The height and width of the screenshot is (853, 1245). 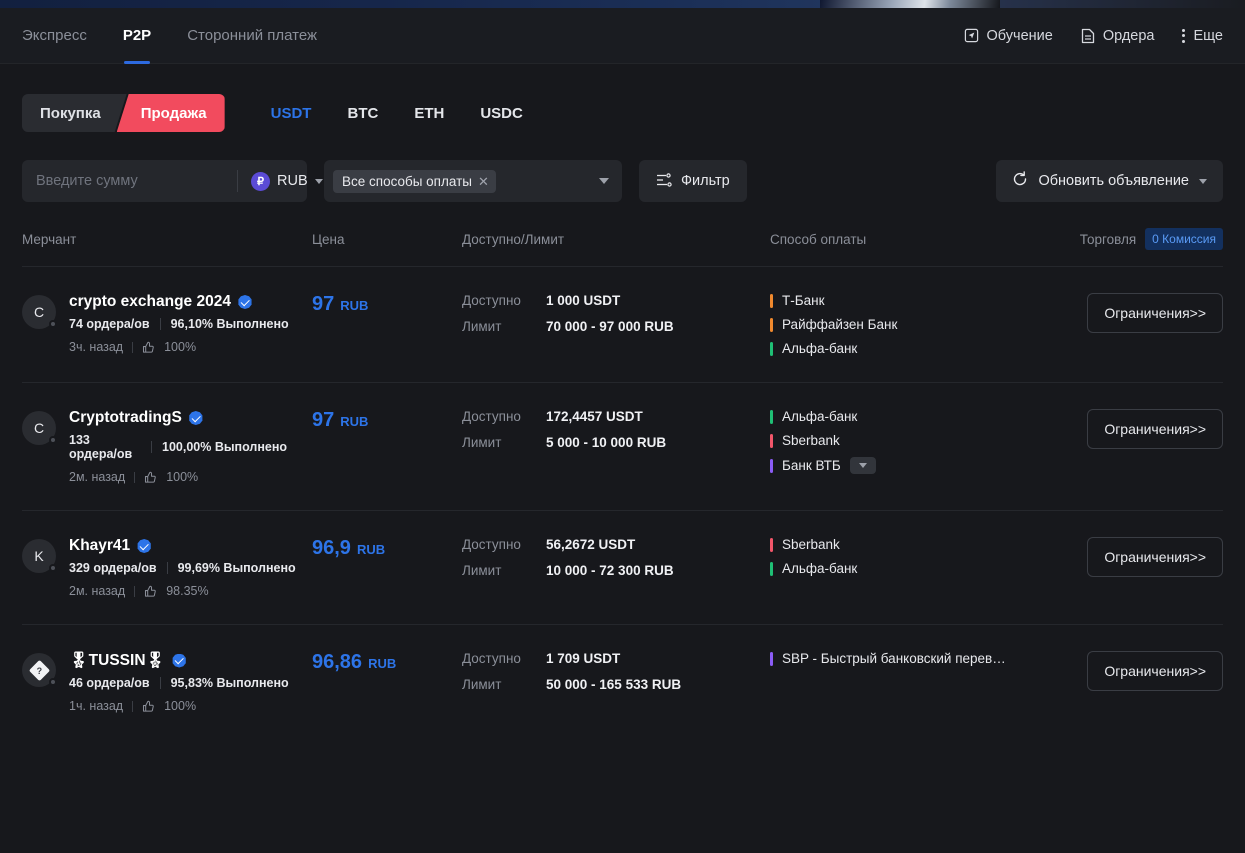 What do you see at coordinates (664, 181) in the screenshot?
I see `filter-icon` at bounding box center [664, 181].